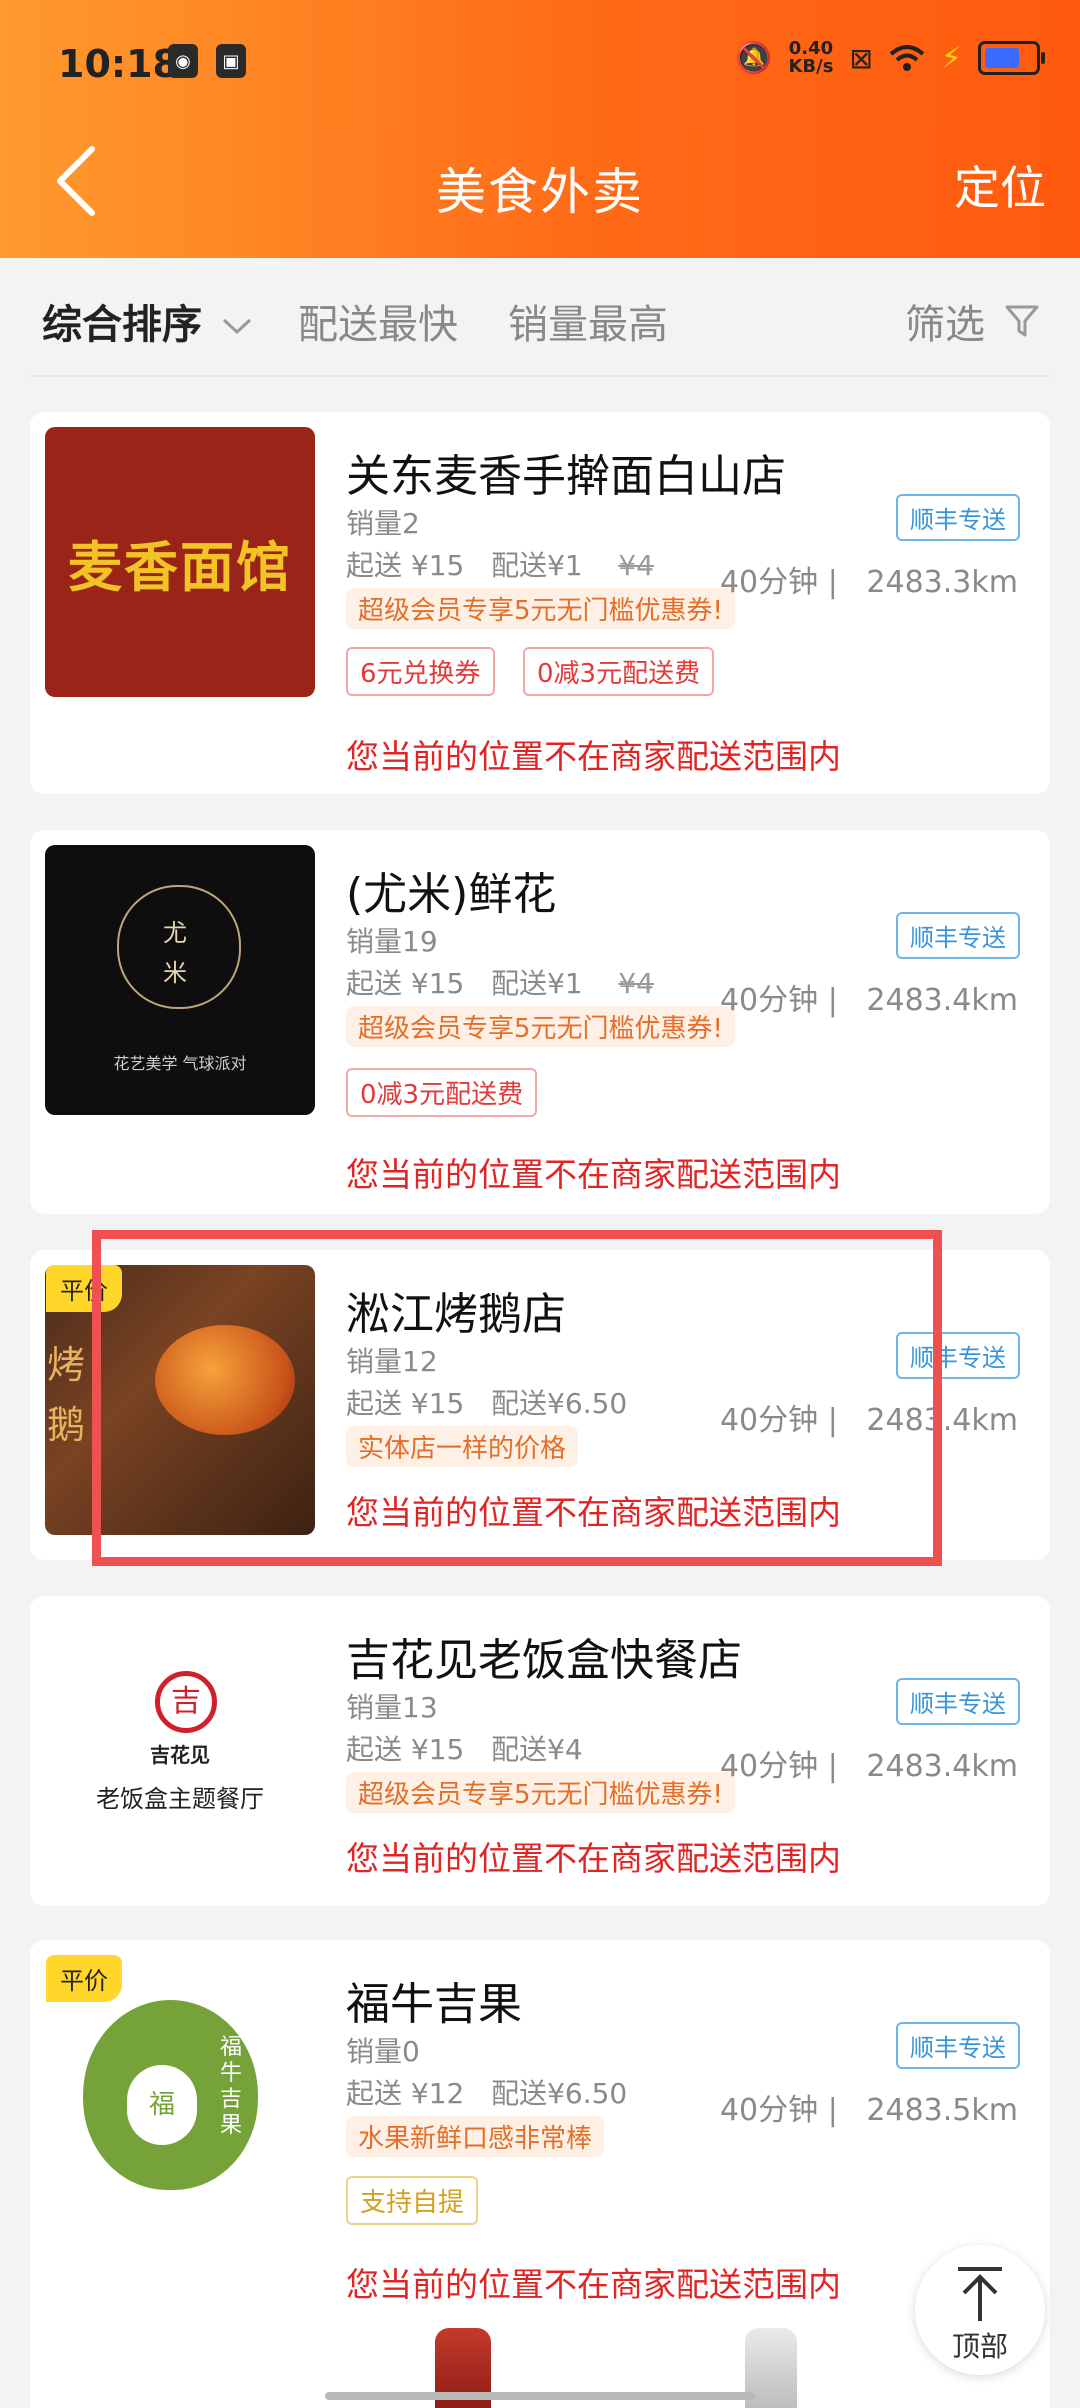 The image size is (1080, 2408). What do you see at coordinates (754, 58) in the screenshot?
I see `mute-icon: 🔕` at bounding box center [754, 58].